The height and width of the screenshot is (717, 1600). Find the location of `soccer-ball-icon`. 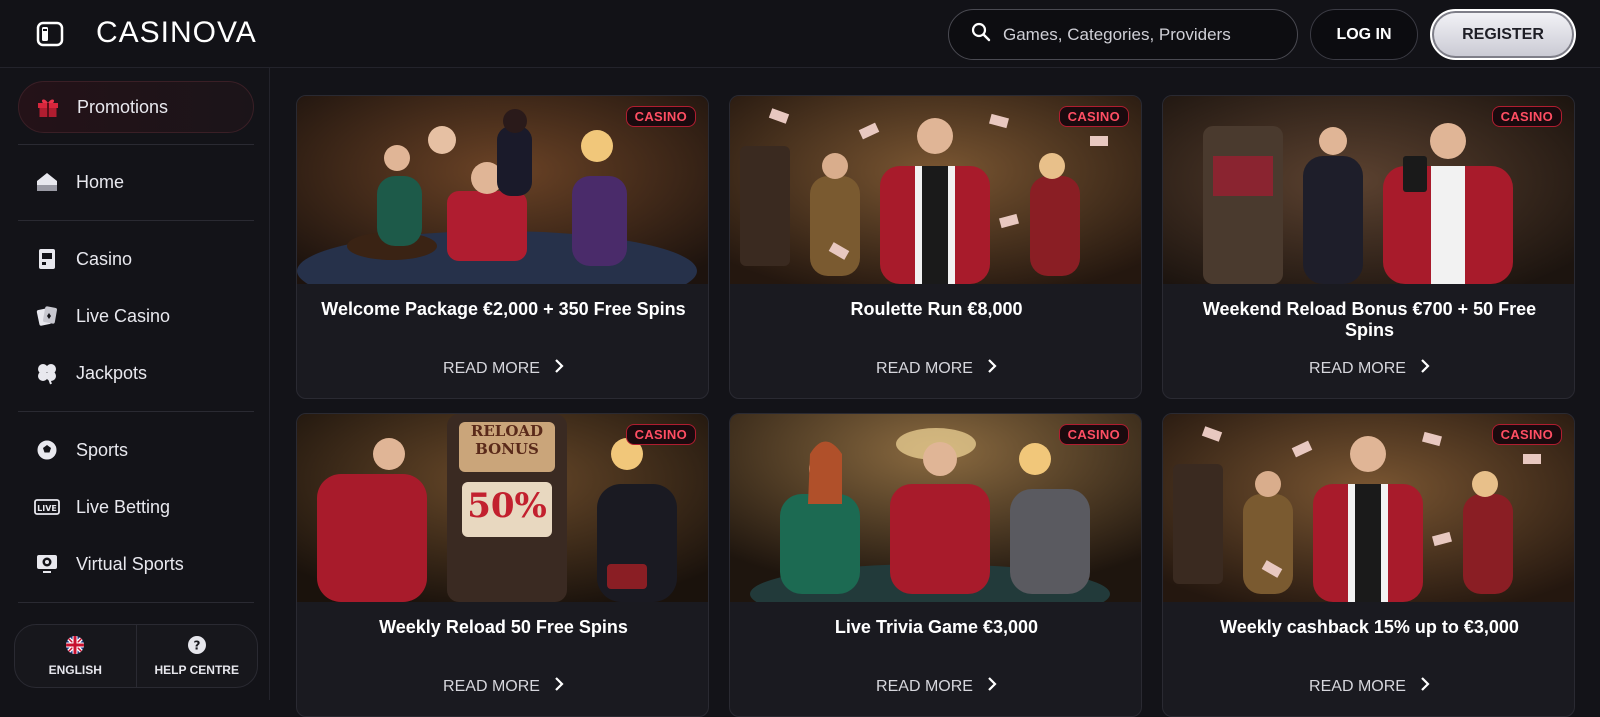

soccer-ball-icon is located at coordinates (47, 450).